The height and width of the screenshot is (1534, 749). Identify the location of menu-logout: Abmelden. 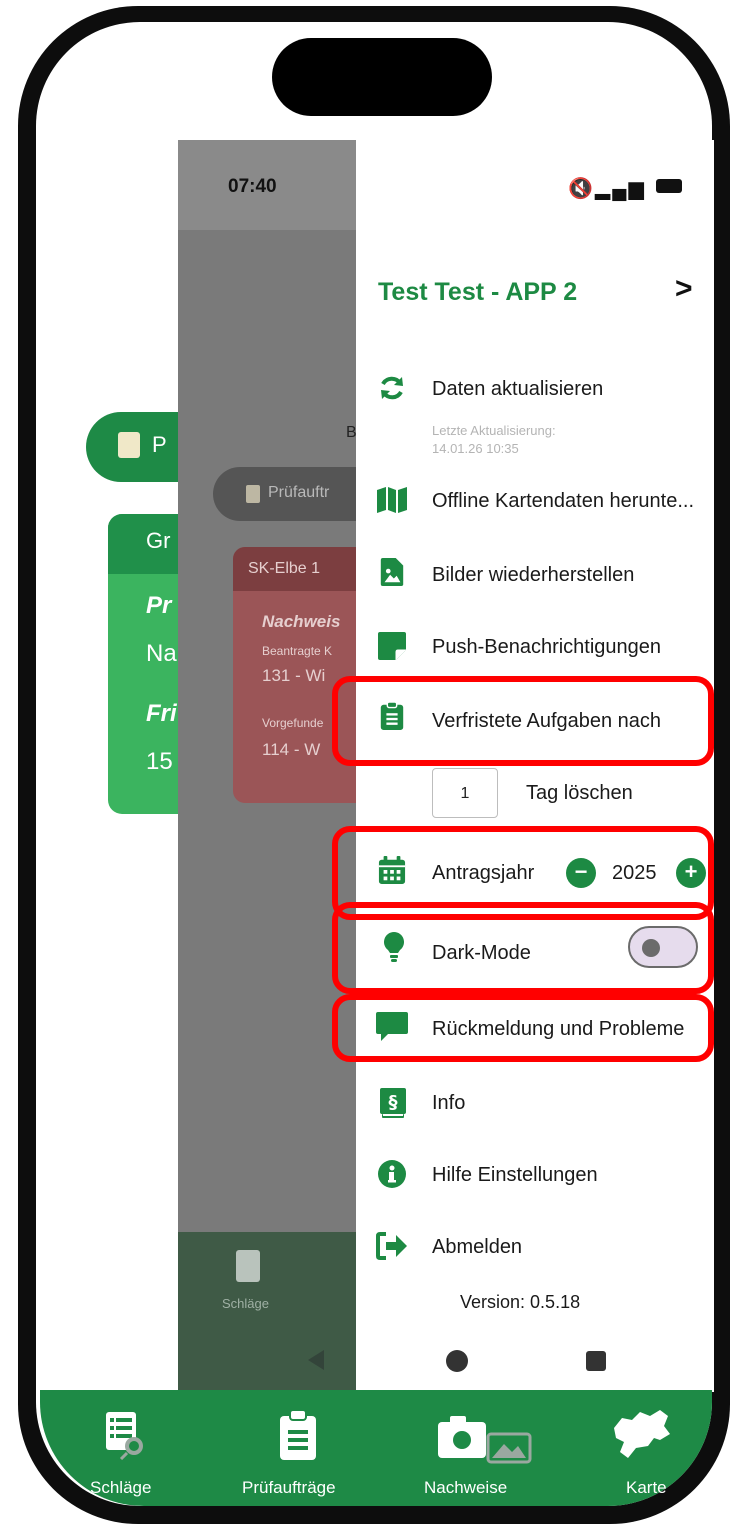
(477, 1247).